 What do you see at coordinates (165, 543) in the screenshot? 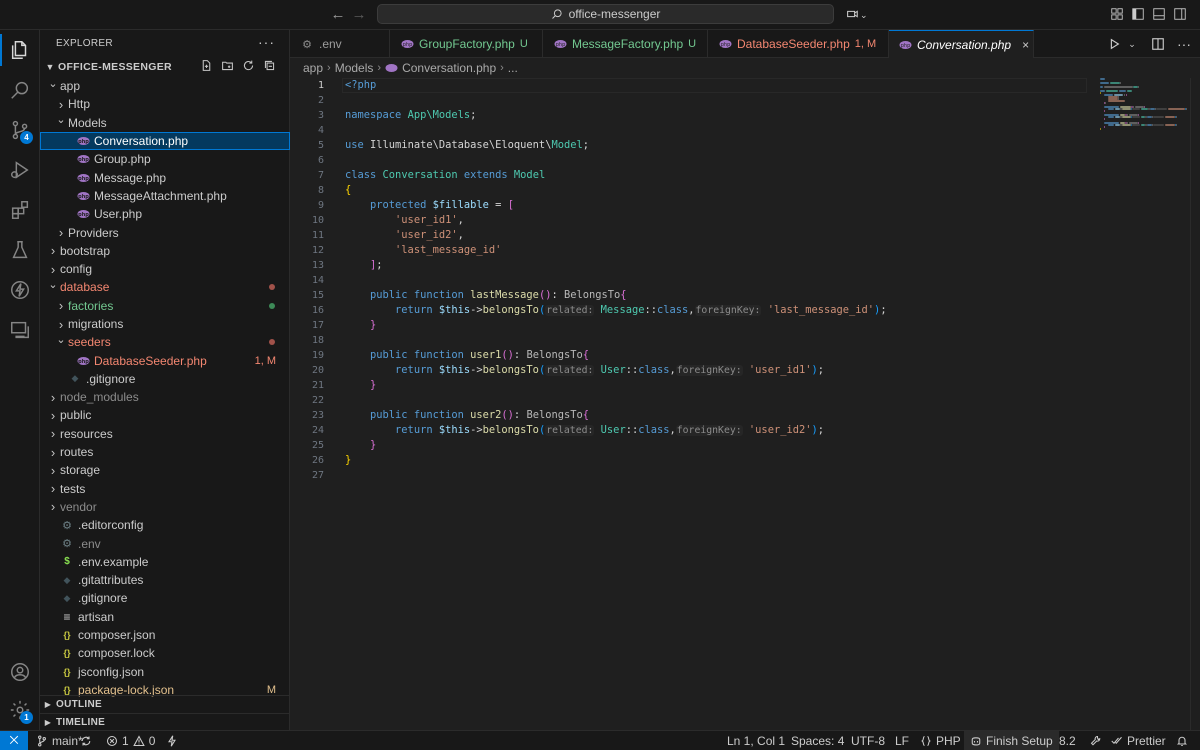
I see `tree-item: ⚙ .env` at bounding box center [165, 543].